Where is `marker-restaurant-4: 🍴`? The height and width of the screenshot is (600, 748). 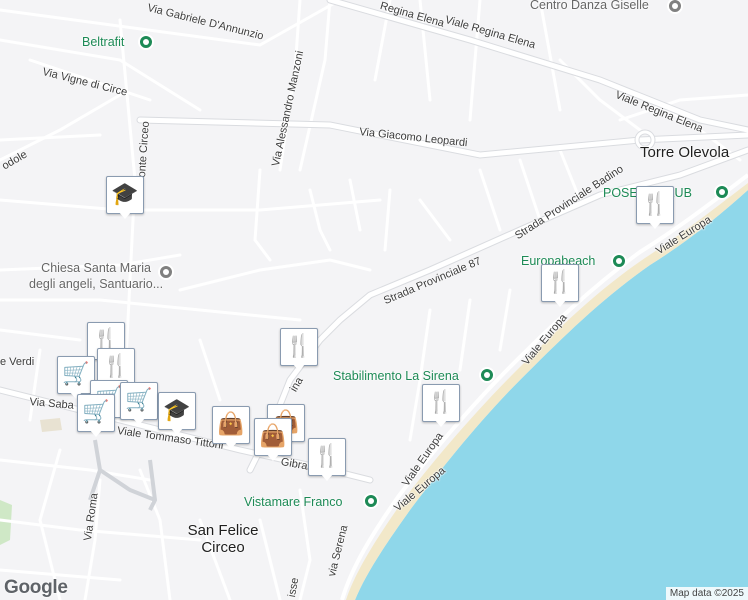
marker-restaurant-4: 🍴 is located at coordinates (441, 406).